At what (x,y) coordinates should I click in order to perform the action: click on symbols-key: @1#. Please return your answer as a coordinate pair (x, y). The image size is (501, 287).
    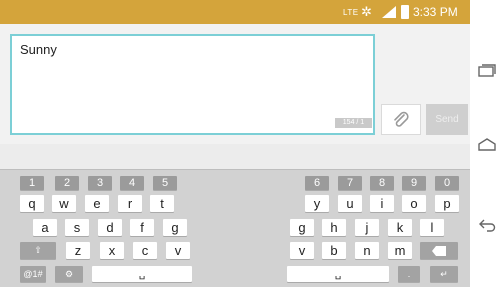
    Looking at the image, I should click on (33, 274).